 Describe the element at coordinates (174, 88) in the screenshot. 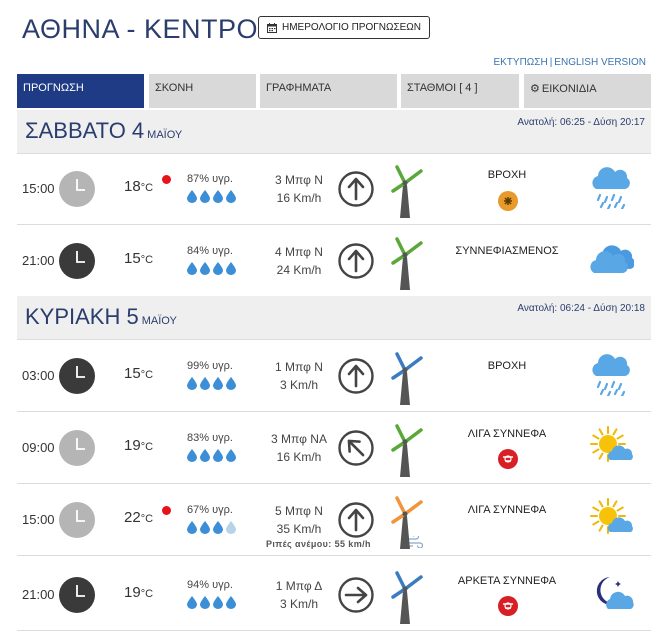

I see `tab-label: ΣΚΟΝΗ` at that location.